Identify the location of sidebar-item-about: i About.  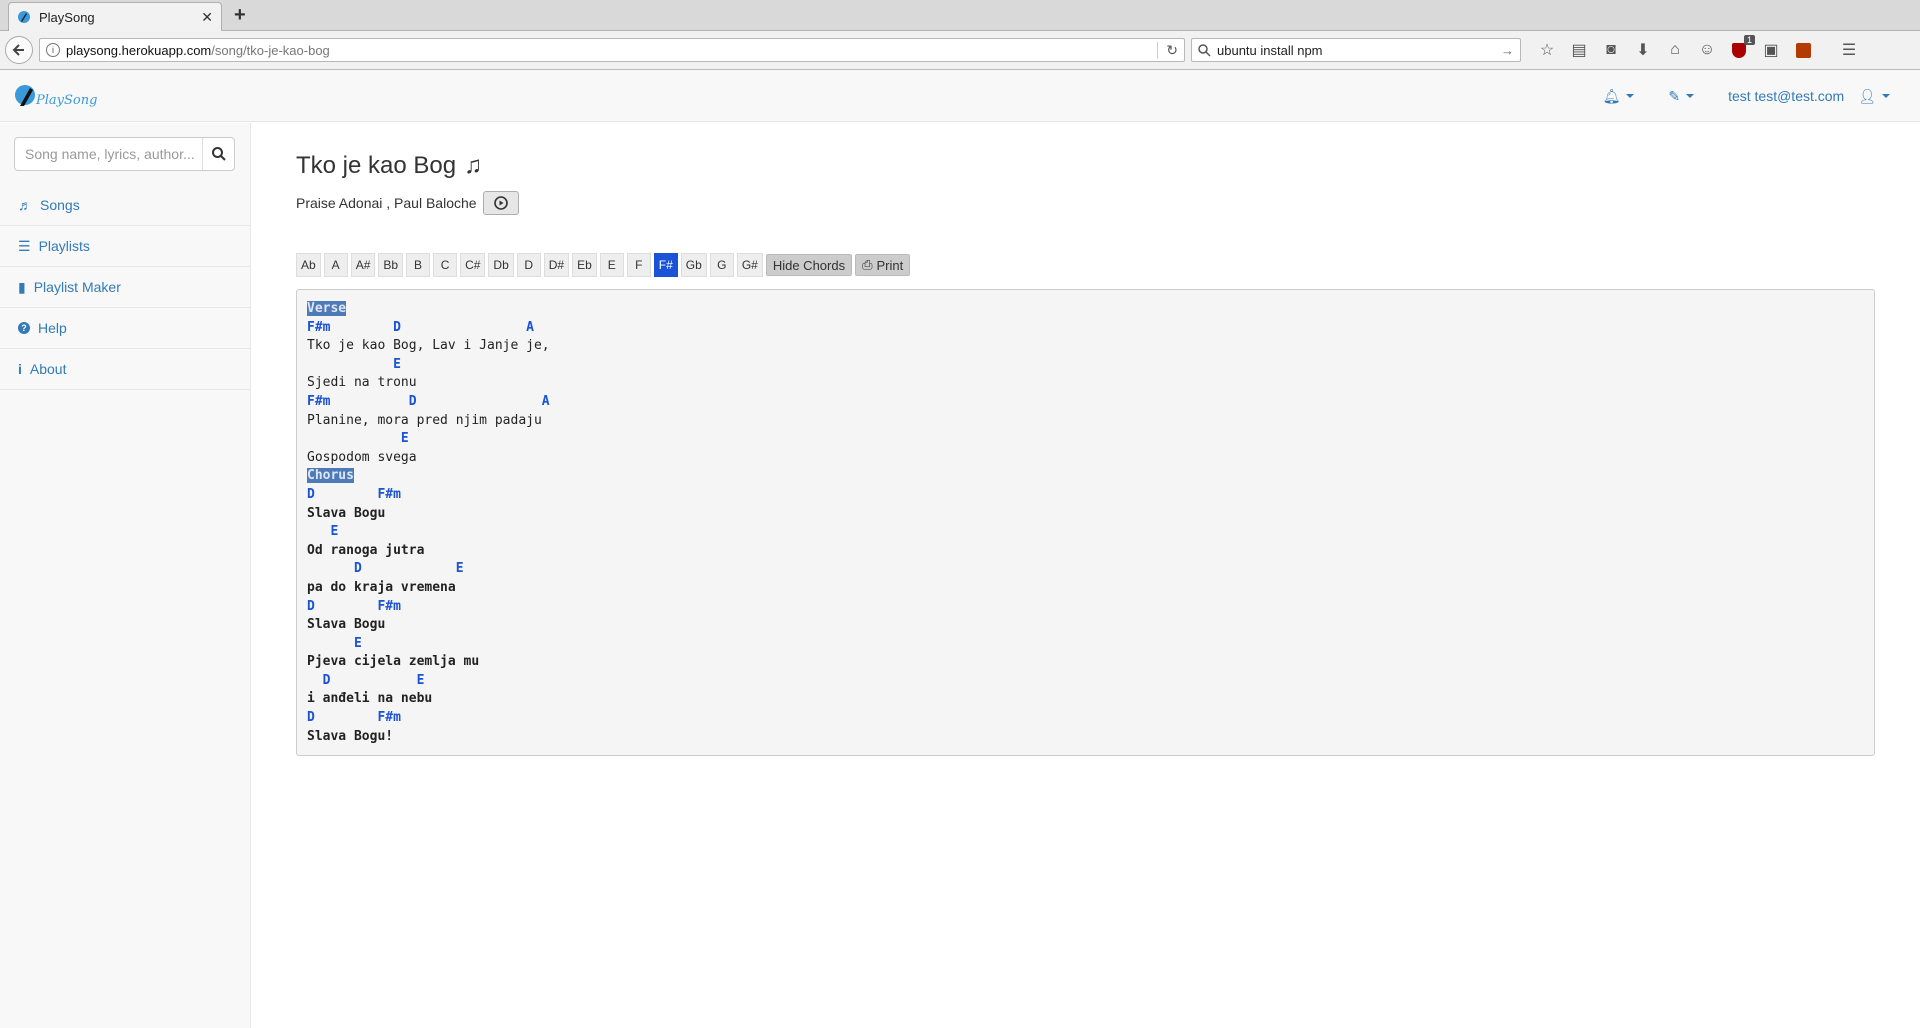
(125, 369).